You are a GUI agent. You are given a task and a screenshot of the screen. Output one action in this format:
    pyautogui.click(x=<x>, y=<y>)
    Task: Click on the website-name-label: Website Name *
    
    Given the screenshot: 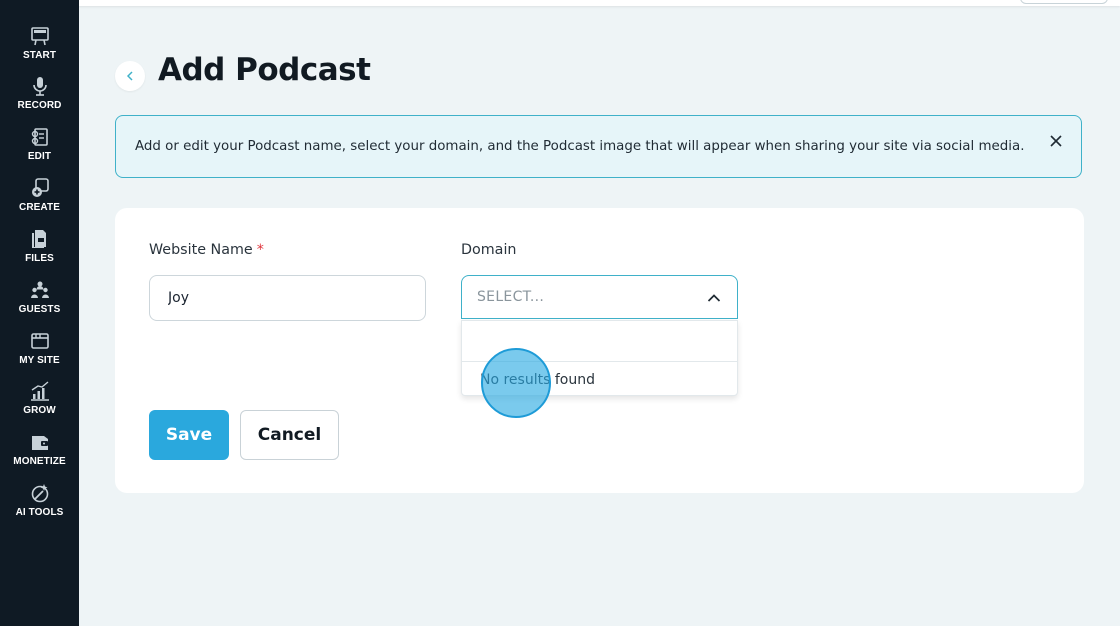 What is the action you would take?
    pyautogui.click(x=206, y=250)
    